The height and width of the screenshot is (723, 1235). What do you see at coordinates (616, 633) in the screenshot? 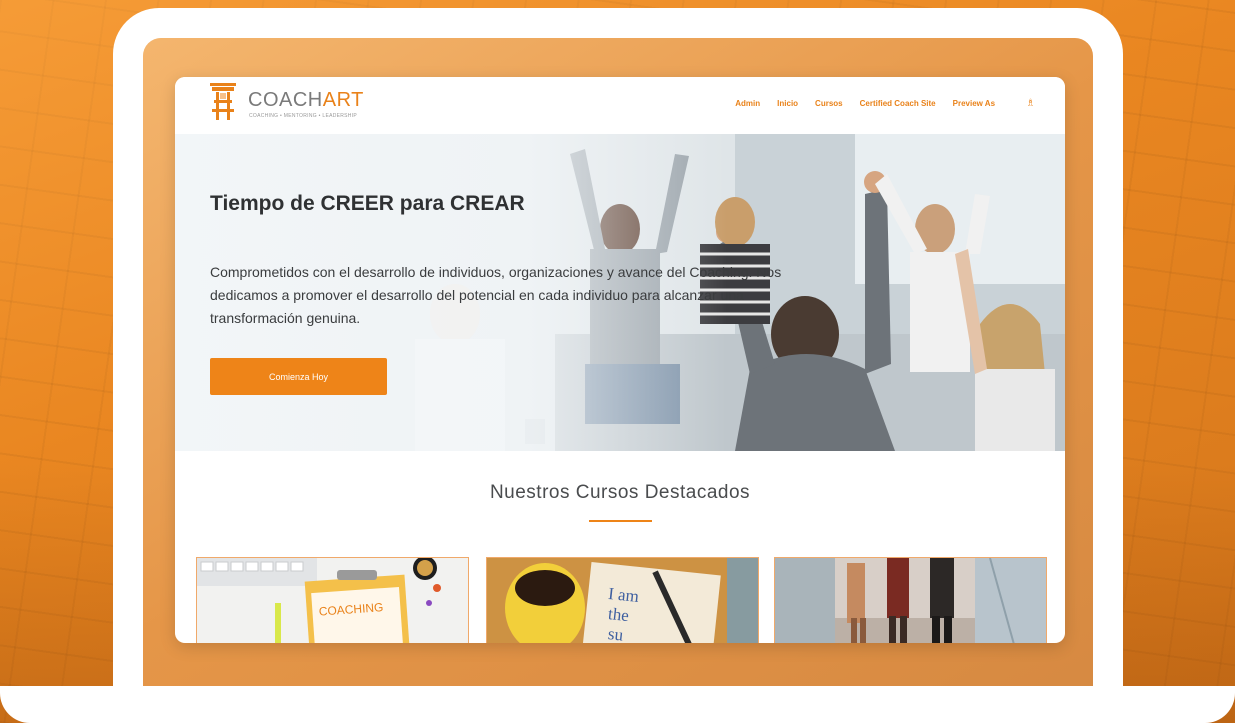
I see `note-line-3: su` at bounding box center [616, 633].